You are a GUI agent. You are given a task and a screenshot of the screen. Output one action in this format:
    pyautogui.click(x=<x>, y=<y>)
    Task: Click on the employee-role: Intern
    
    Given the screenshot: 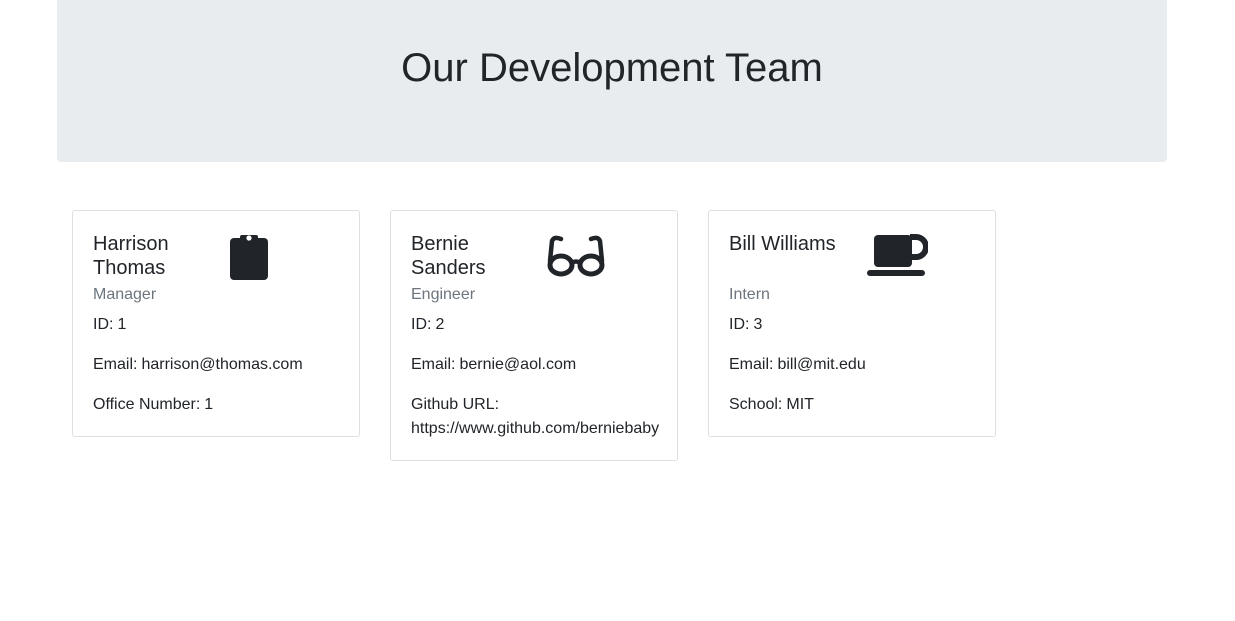 What is the action you would take?
    pyautogui.click(x=749, y=294)
    